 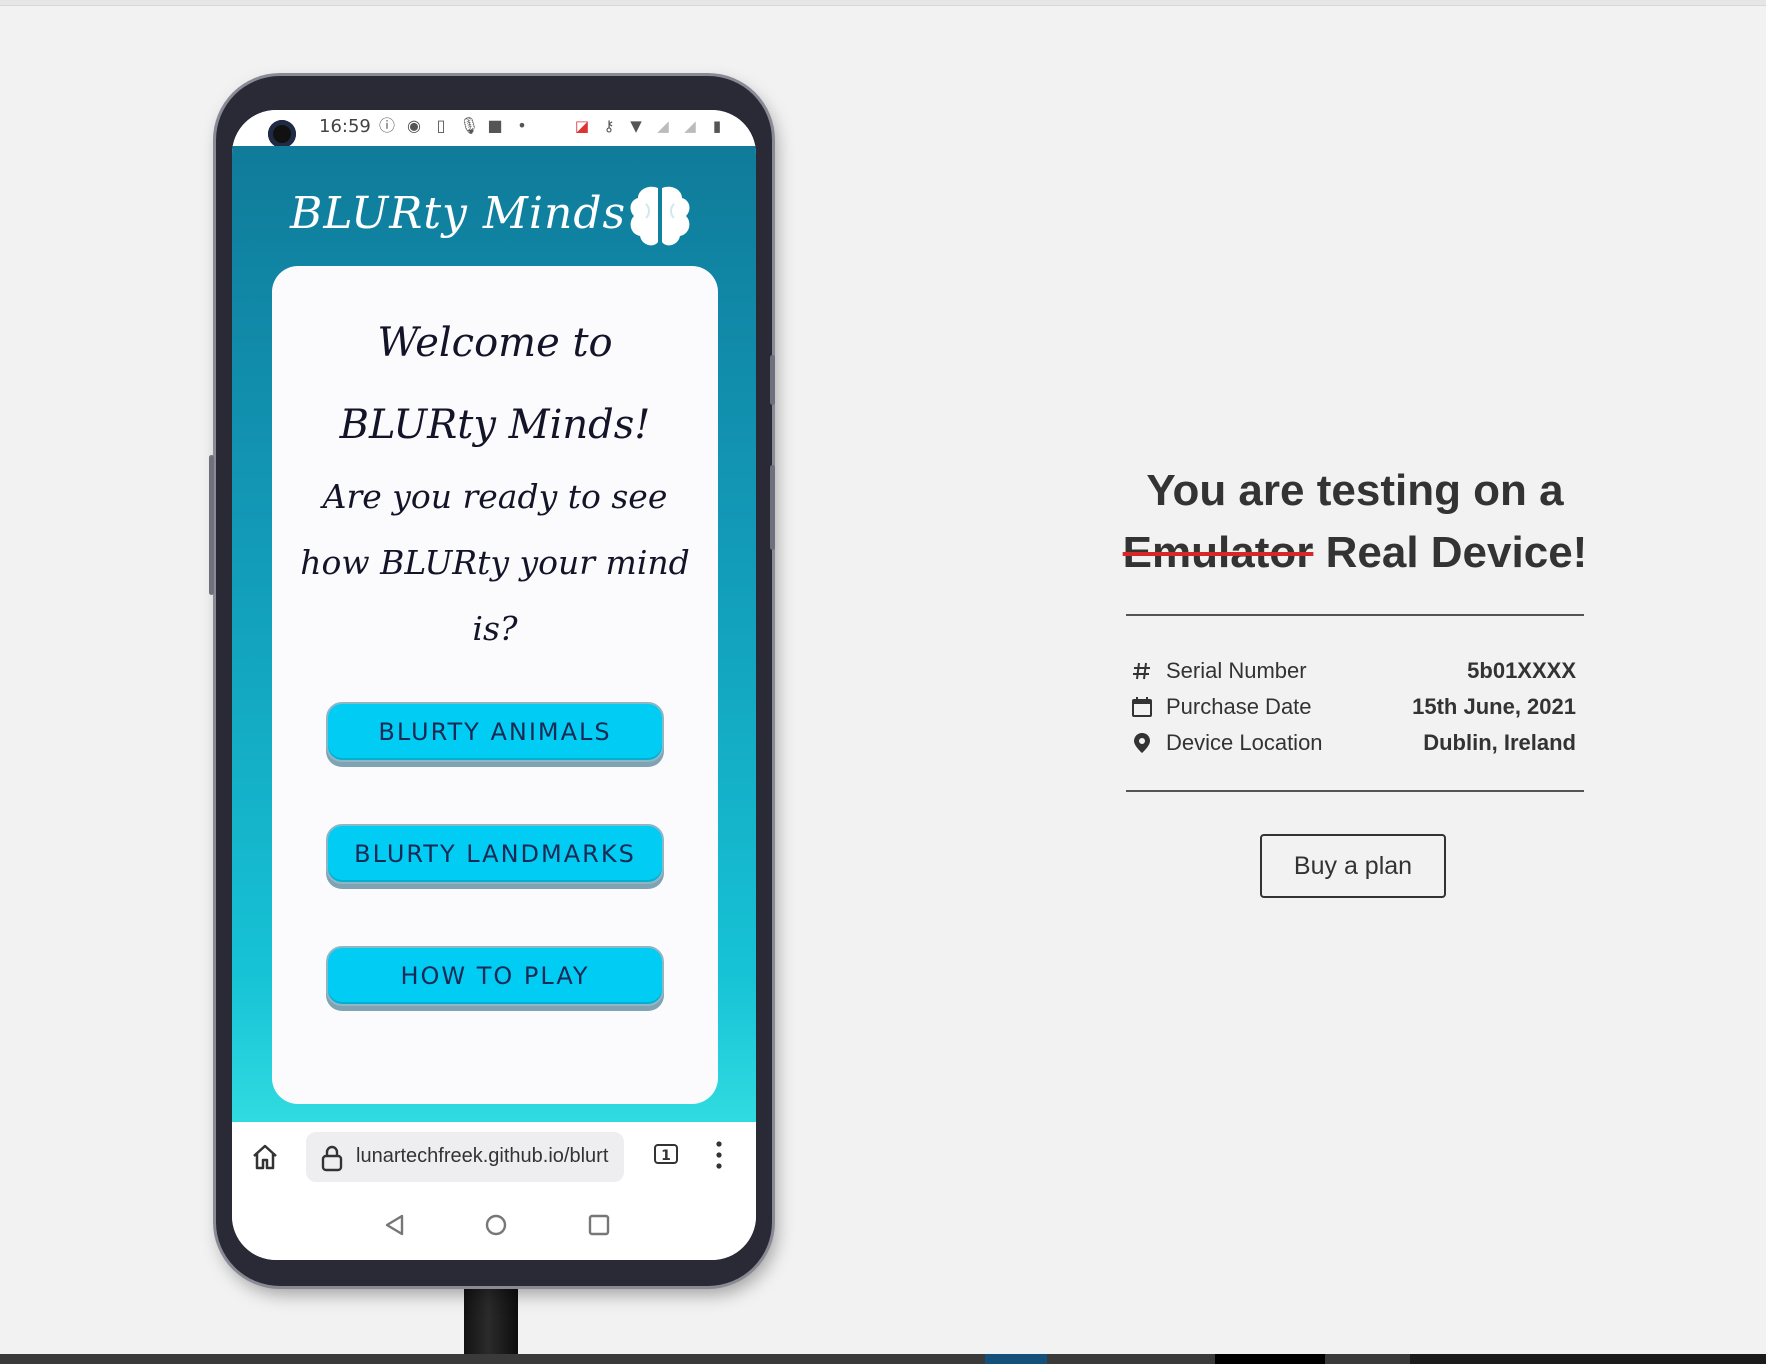 I want to click on device-location-row: Device Location Dublin, Ireland, so click(x=1353, y=743).